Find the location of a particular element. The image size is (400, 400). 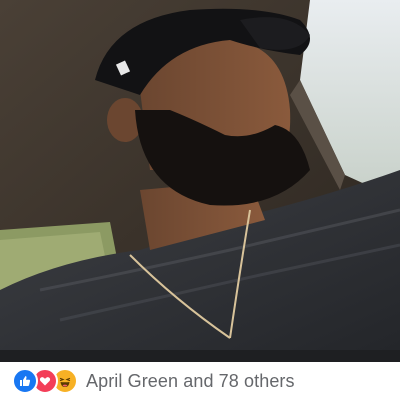

photo-bottom-border is located at coordinates (200, 356).